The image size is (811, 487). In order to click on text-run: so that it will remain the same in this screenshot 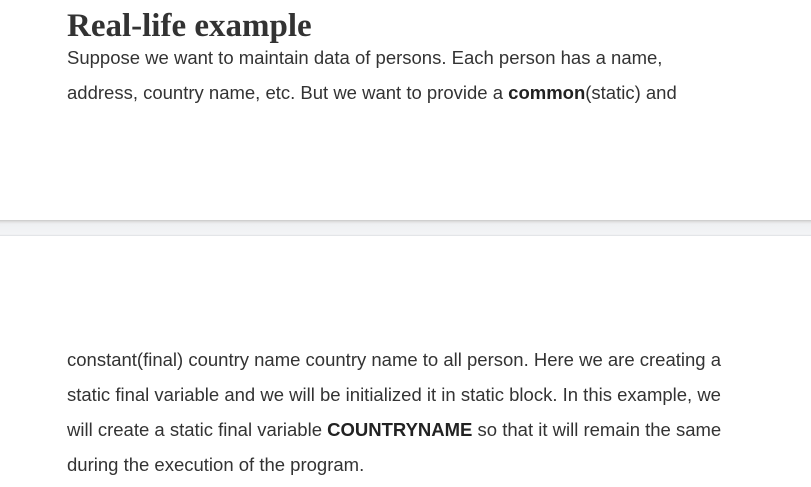, I will do `click(597, 429)`.